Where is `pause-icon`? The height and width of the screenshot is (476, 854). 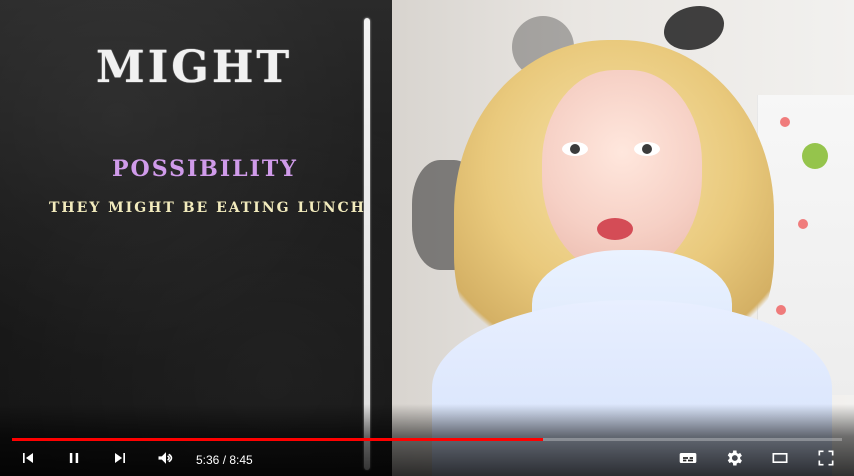 pause-icon is located at coordinates (74, 460).